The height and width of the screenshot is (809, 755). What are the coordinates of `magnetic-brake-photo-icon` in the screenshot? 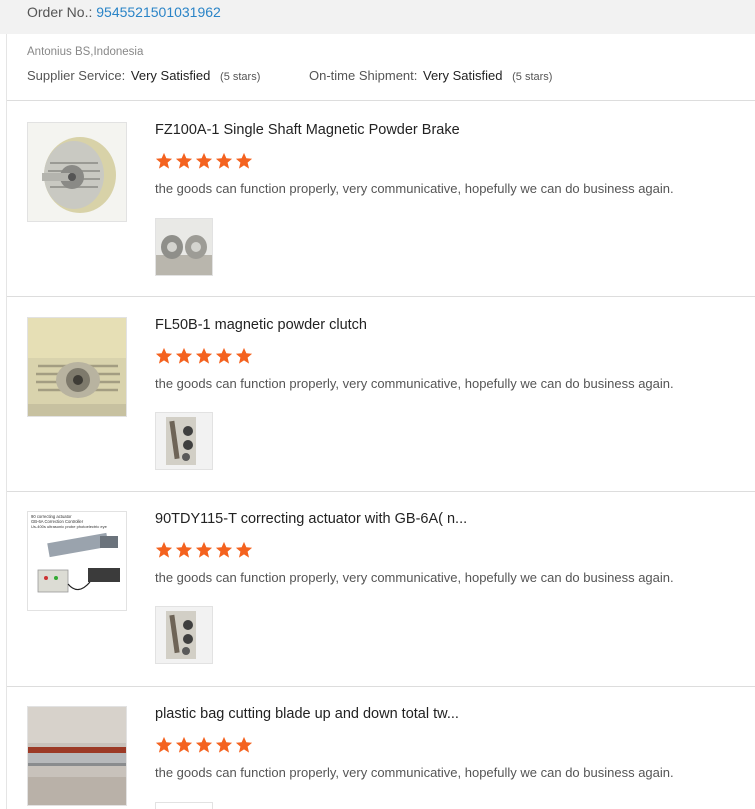 It's located at (77, 172).